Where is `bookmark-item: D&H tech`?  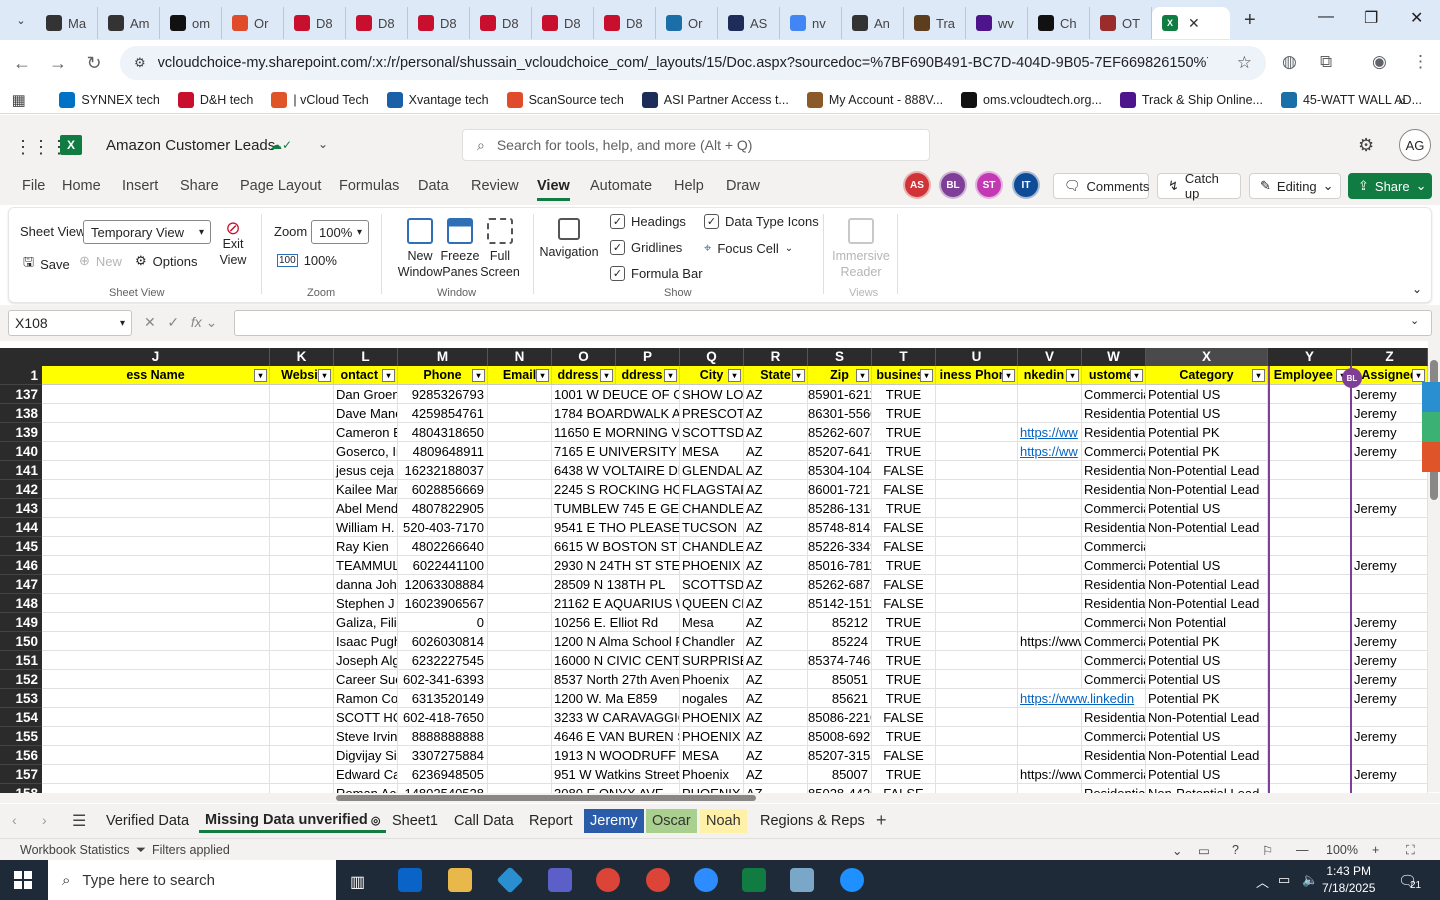
bookmark-item: D&H tech is located at coordinates (215, 99).